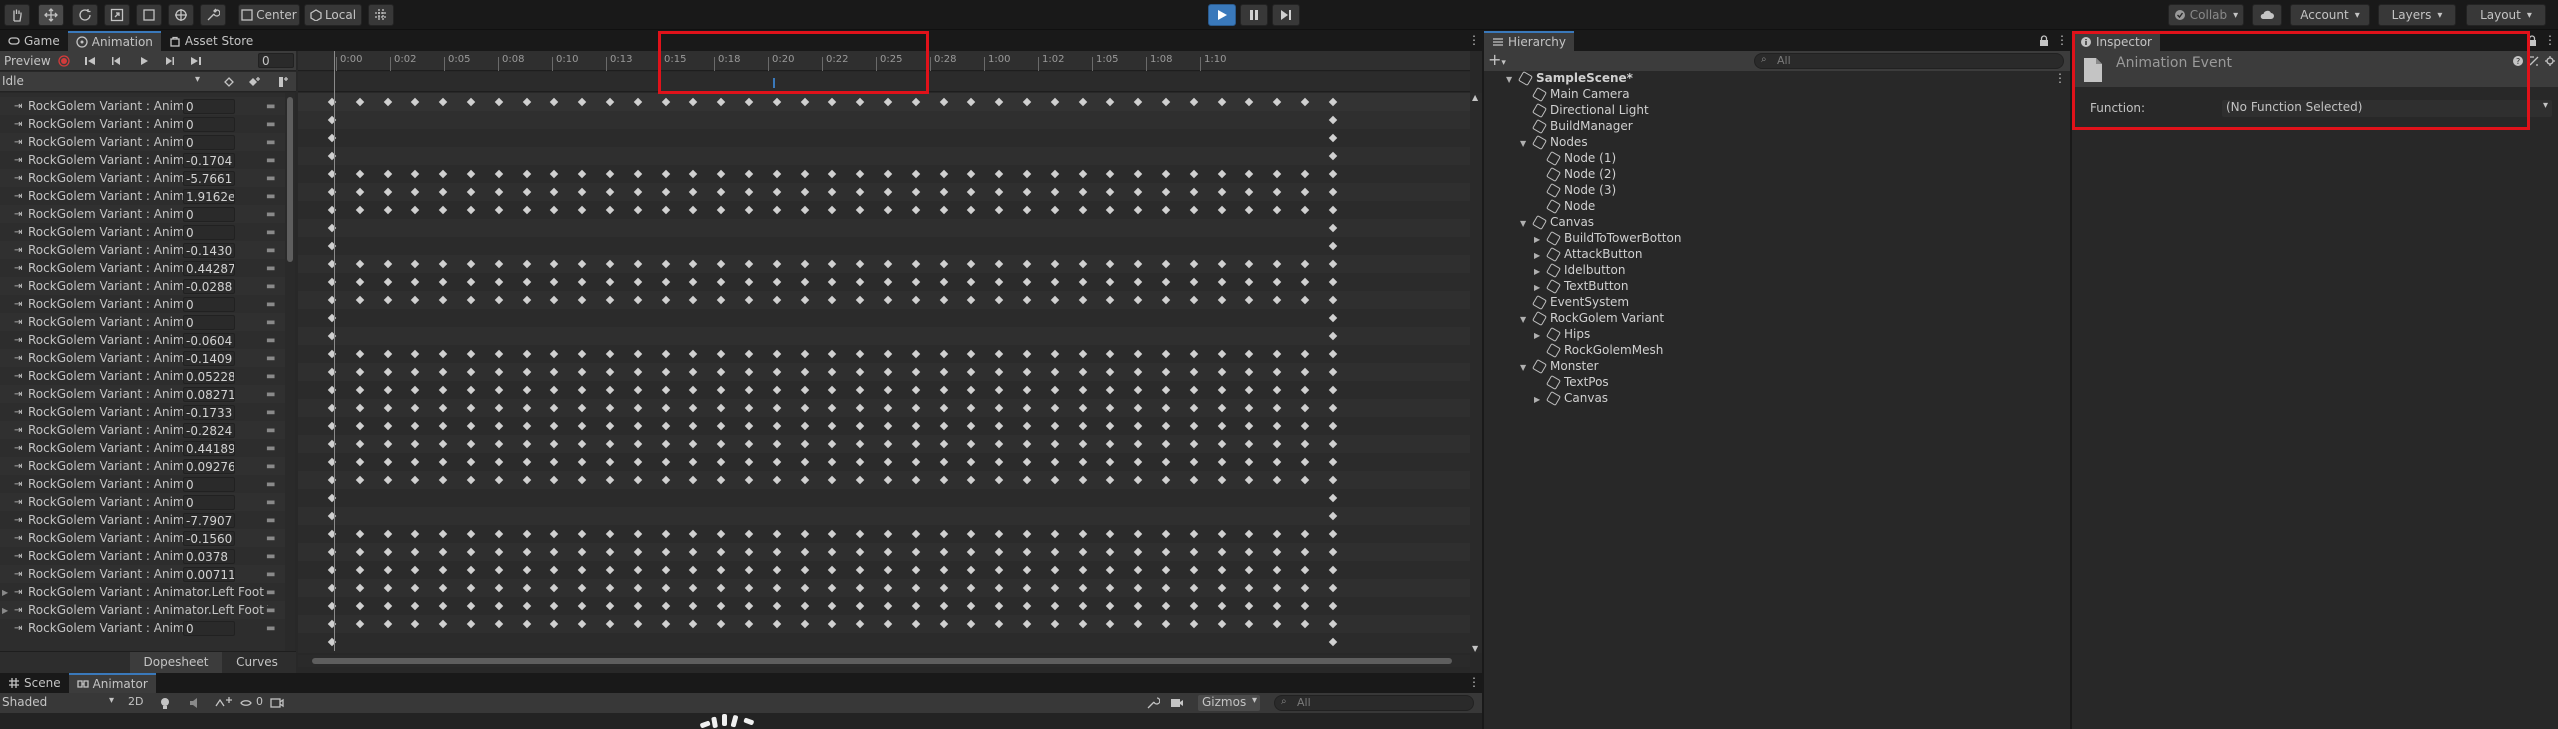  What do you see at coordinates (145, 196) in the screenshot?
I see `property-row: ⇥ RockGolem Variant : Animator.1.9162e ▬` at bounding box center [145, 196].